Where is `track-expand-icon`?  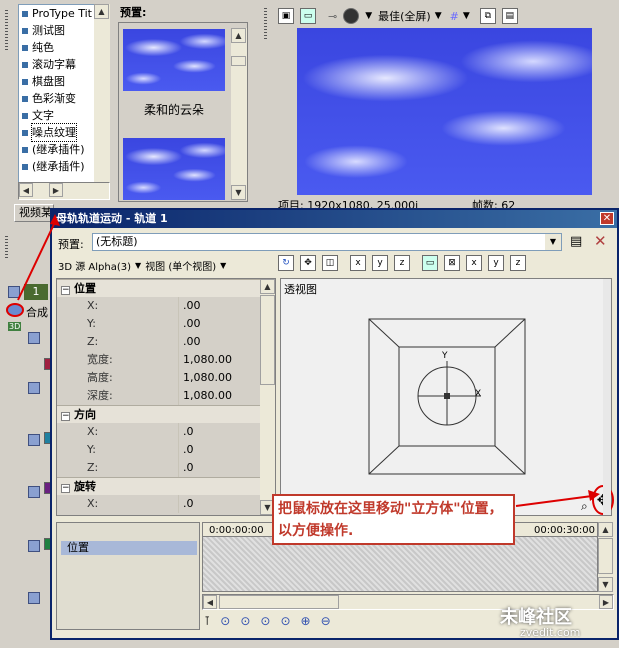 track-expand-icon is located at coordinates (14, 292).